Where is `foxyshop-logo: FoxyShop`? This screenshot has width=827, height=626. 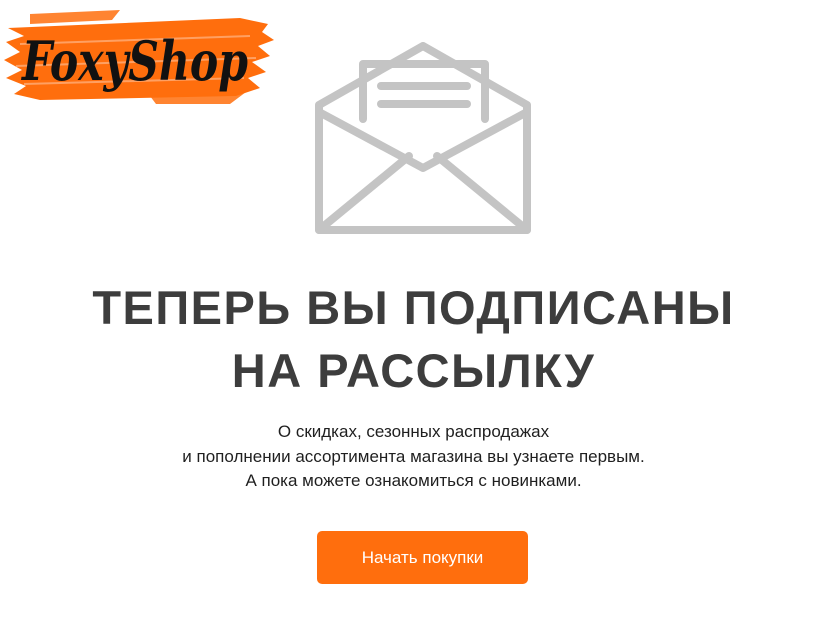 foxyshop-logo: FoxyShop is located at coordinates (139, 59).